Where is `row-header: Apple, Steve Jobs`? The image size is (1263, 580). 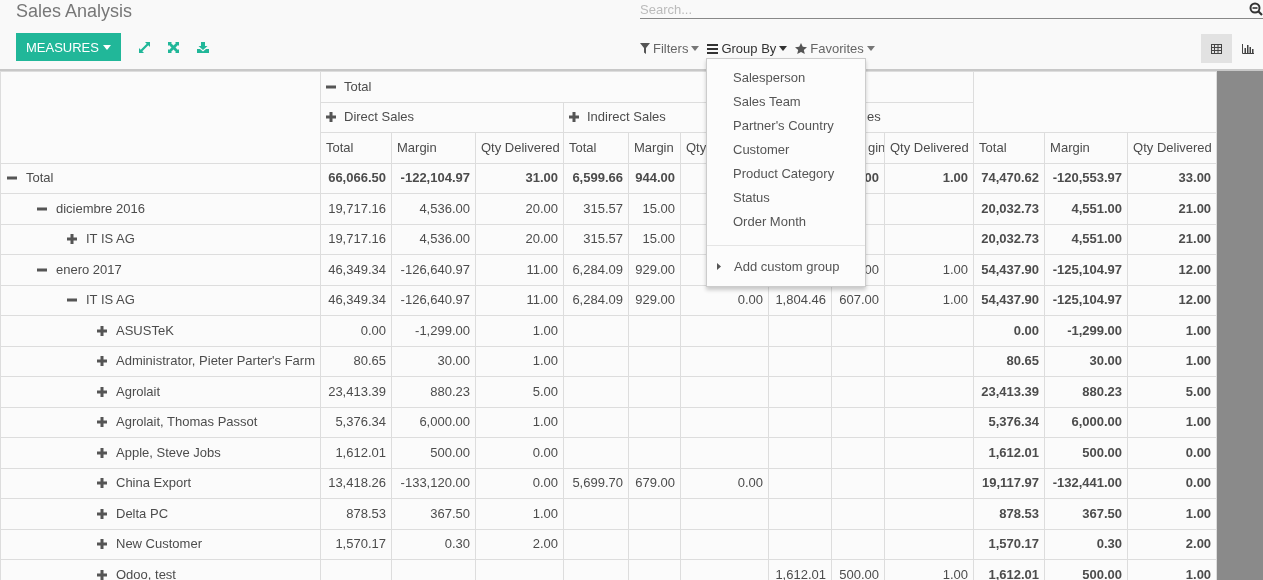
row-header: Apple, Steve Jobs is located at coordinates (168, 452).